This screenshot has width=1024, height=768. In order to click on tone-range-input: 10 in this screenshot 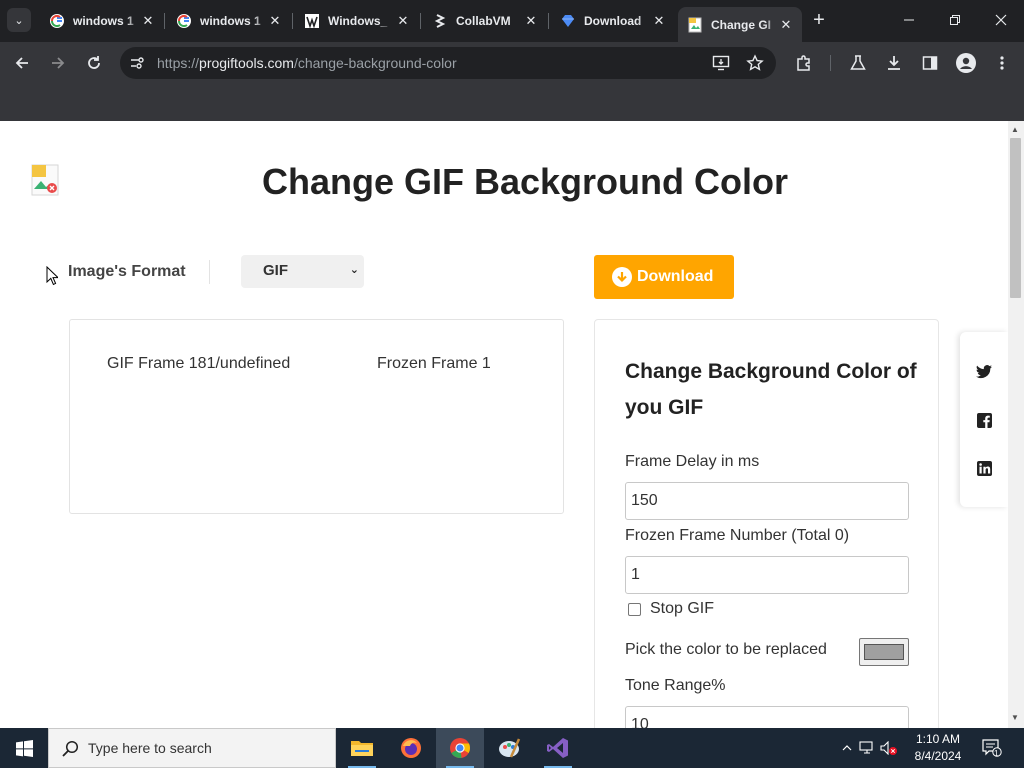, I will do `click(767, 717)`.